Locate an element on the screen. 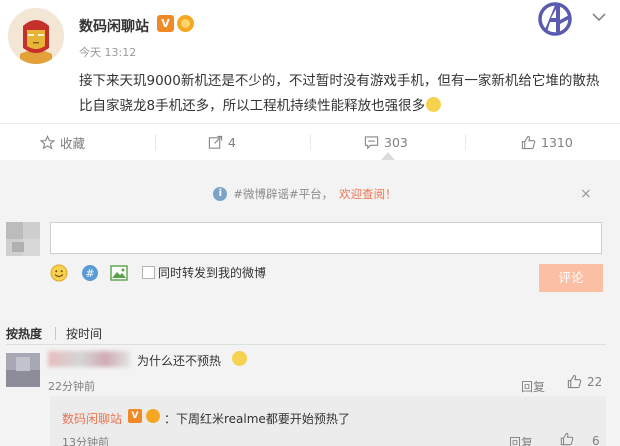  notice-topic-link: #微博辟谣#平台， is located at coordinates (283, 194).